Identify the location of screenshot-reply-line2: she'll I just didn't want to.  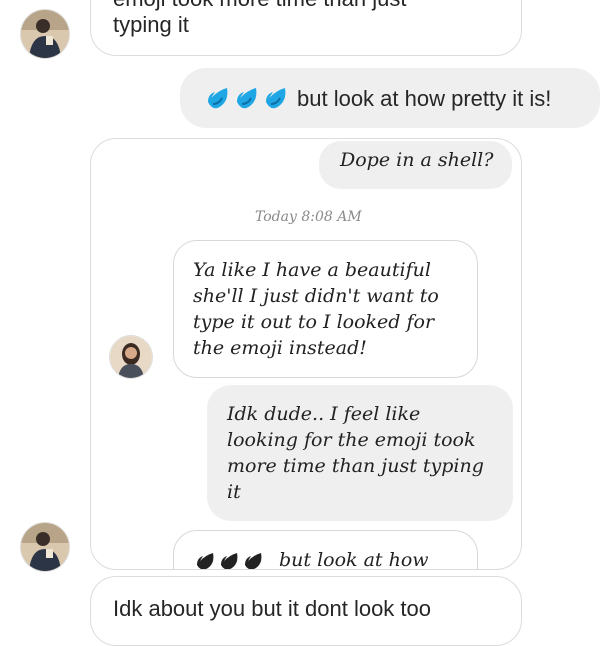
(316, 296).